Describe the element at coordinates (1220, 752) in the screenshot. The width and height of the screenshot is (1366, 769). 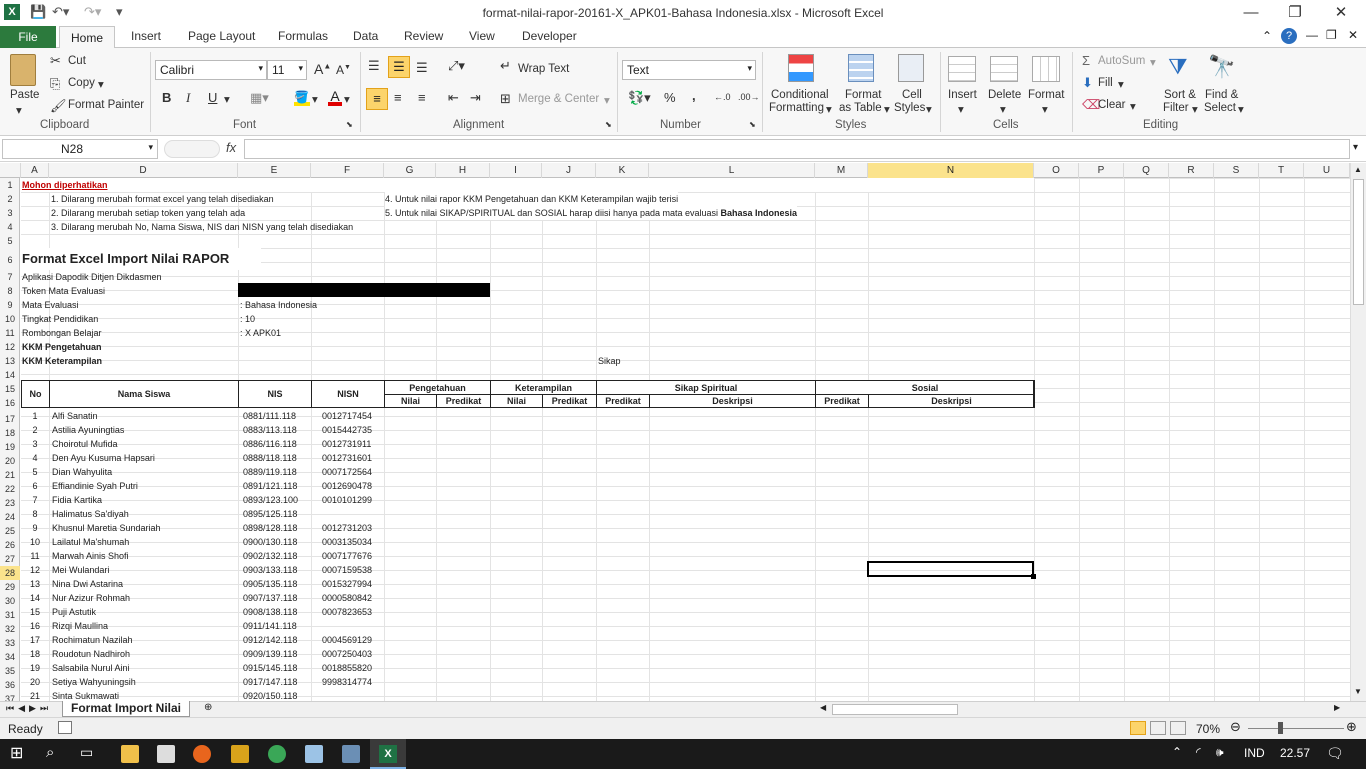
I see `volume-icon: 🕪` at that location.